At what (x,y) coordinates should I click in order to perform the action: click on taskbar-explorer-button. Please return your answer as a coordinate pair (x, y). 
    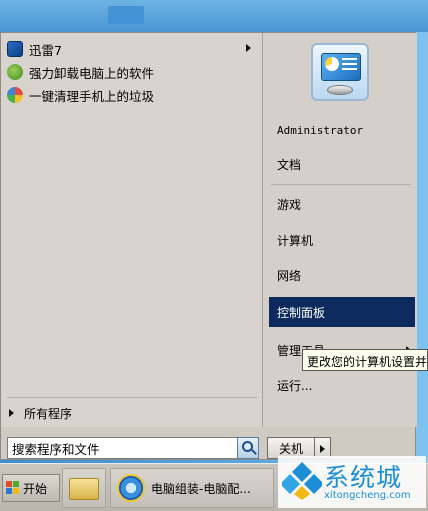
    Looking at the image, I should click on (84, 488).